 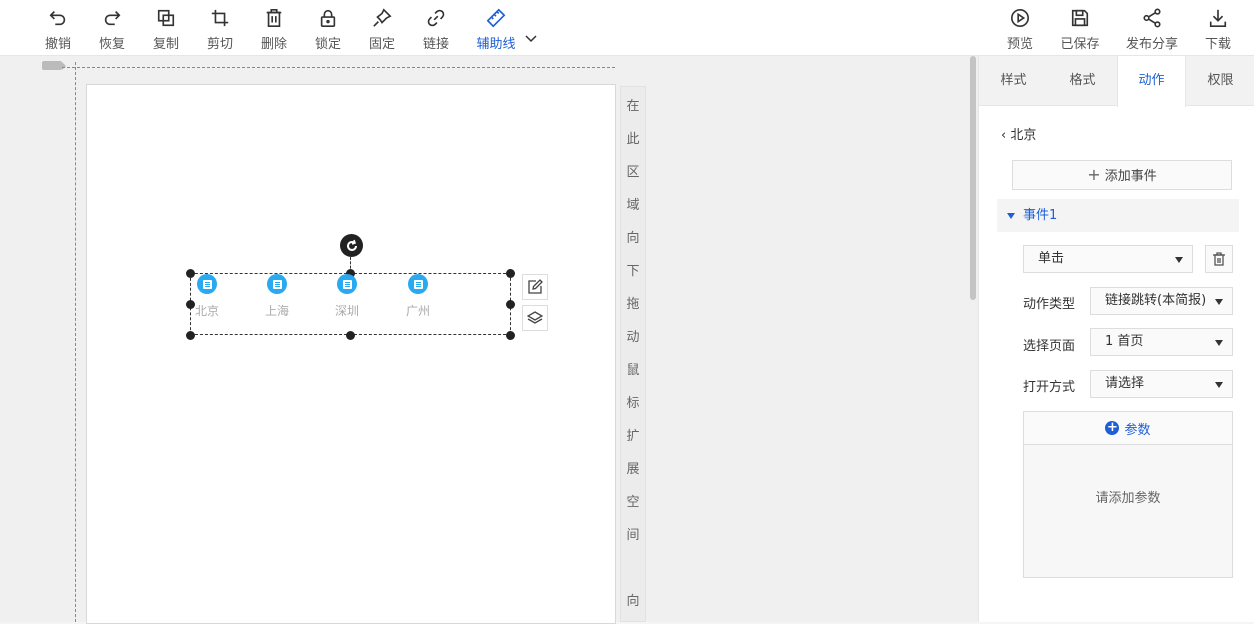 What do you see at coordinates (166, 18) in the screenshot?
I see `copy-icon` at bounding box center [166, 18].